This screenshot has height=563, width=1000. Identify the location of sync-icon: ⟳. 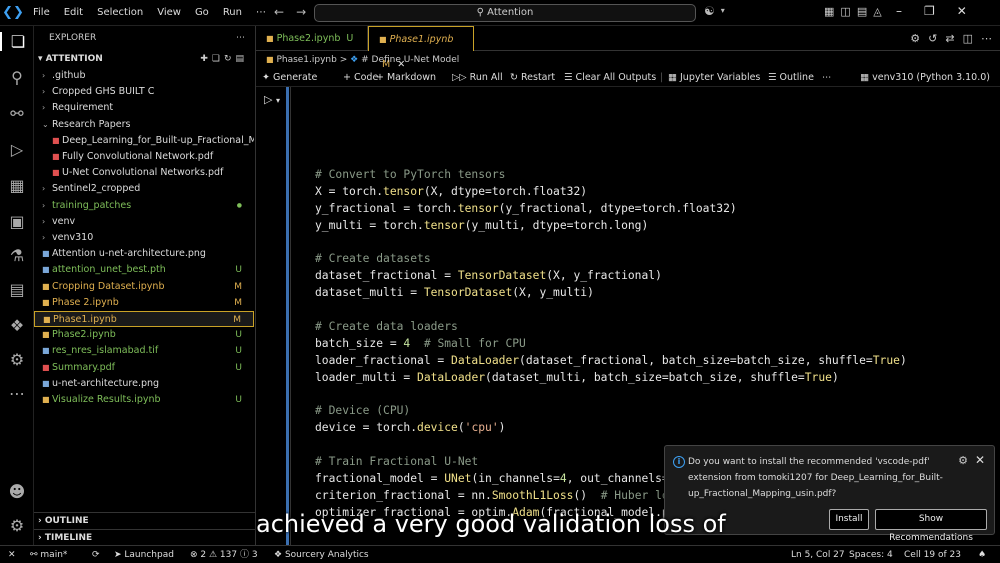
(96, 554).